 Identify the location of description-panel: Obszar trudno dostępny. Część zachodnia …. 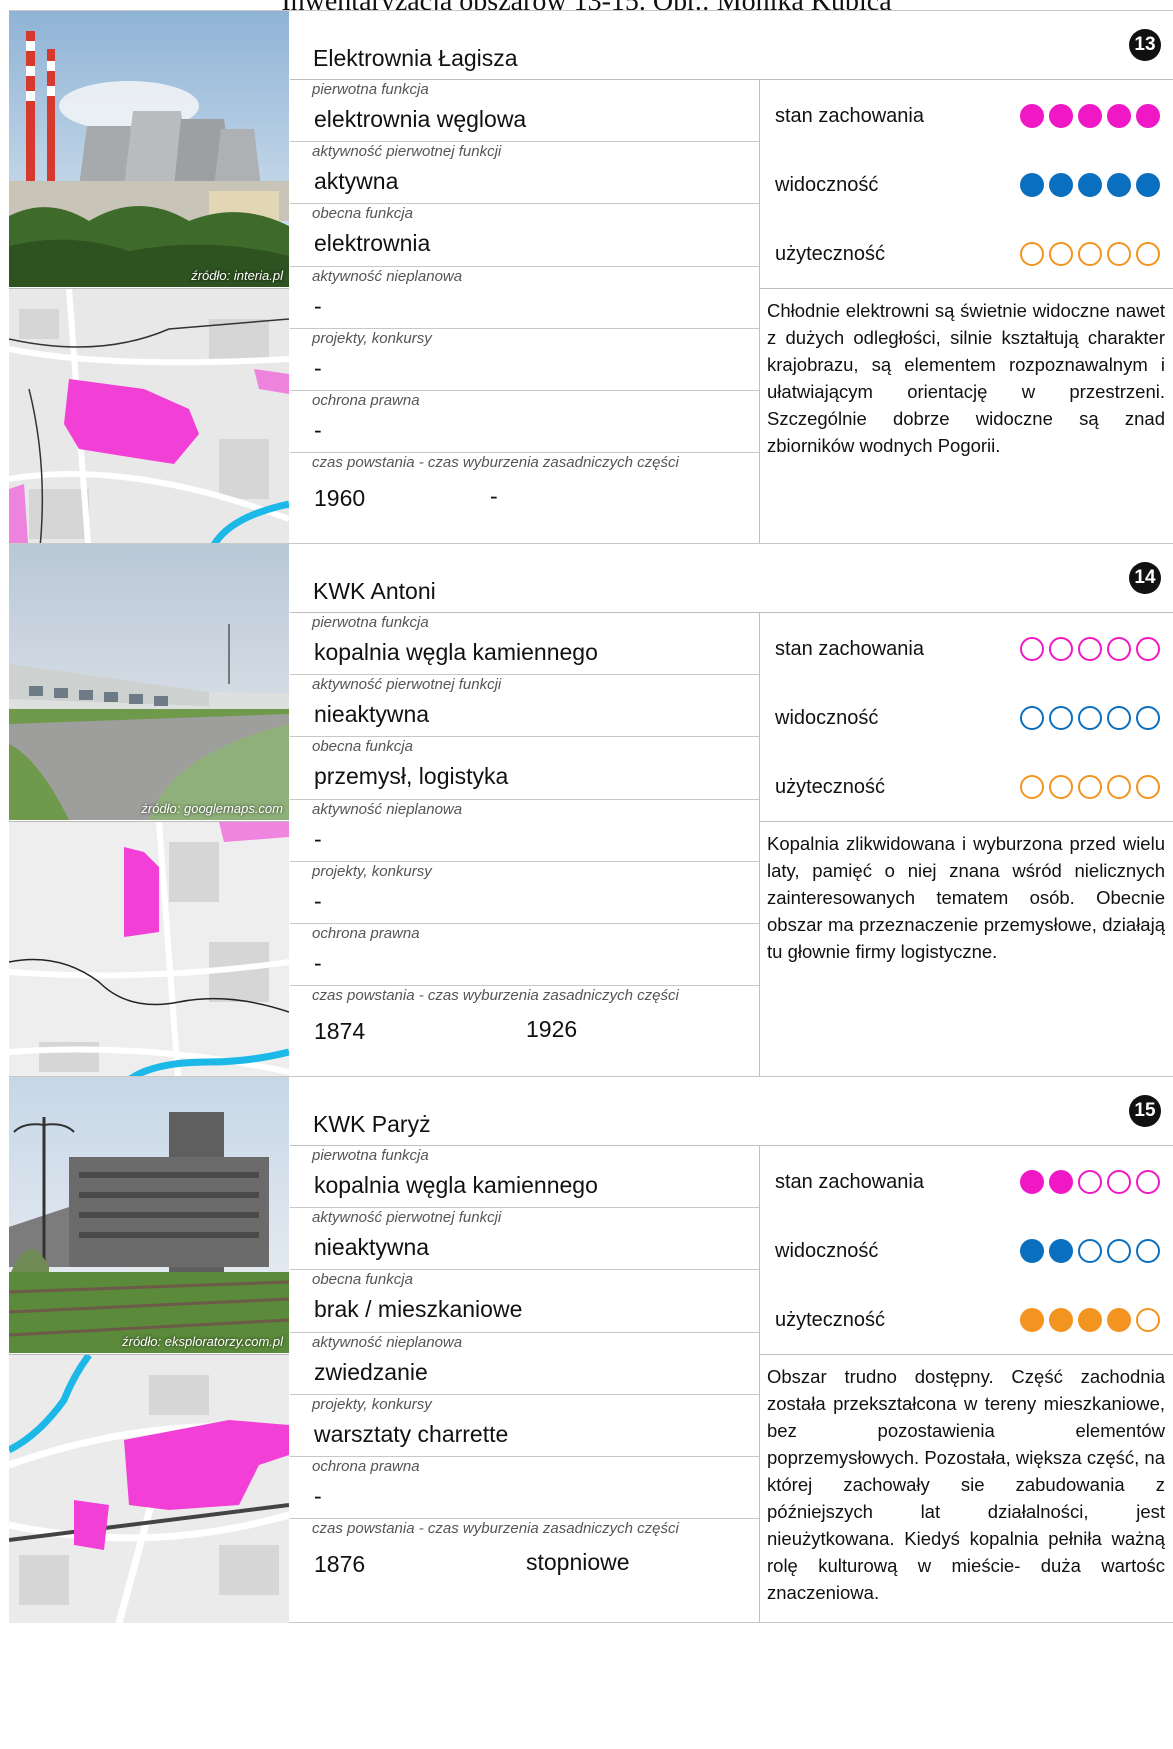
(966, 1488).